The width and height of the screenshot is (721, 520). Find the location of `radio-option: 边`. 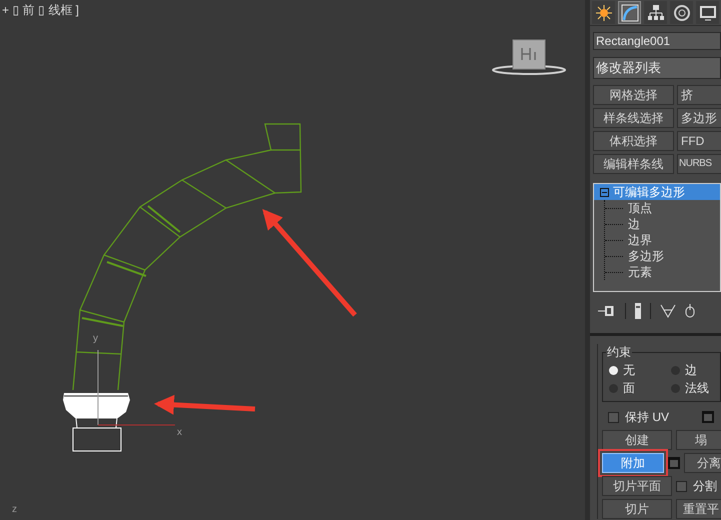

radio-option: 边 is located at coordinates (696, 370).